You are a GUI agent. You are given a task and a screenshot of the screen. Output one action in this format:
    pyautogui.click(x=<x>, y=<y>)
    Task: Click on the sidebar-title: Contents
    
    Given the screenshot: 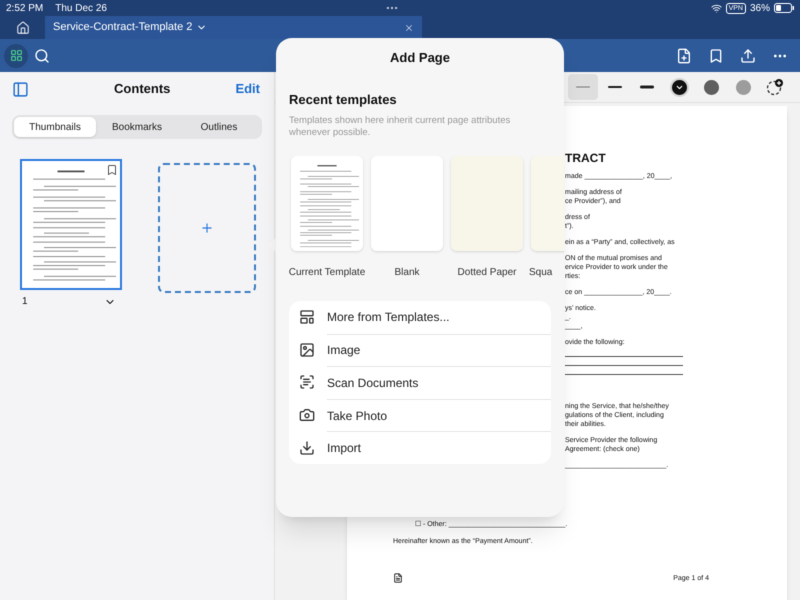 What is the action you would take?
    pyautogui.click(x=142, y=89)
    